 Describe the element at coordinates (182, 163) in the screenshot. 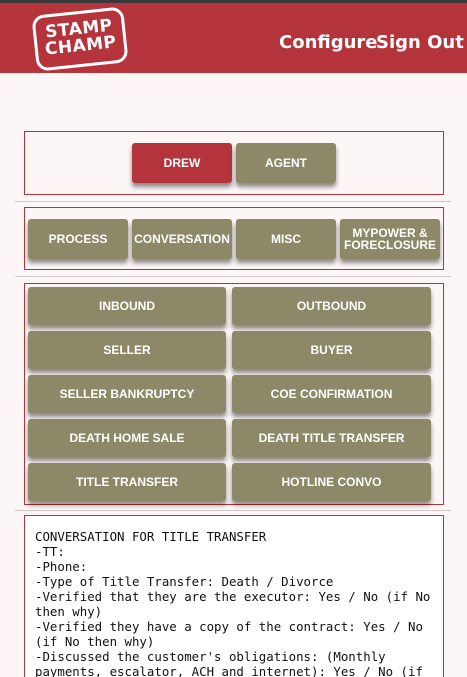

I see `tab-drew: DREW` at that location.